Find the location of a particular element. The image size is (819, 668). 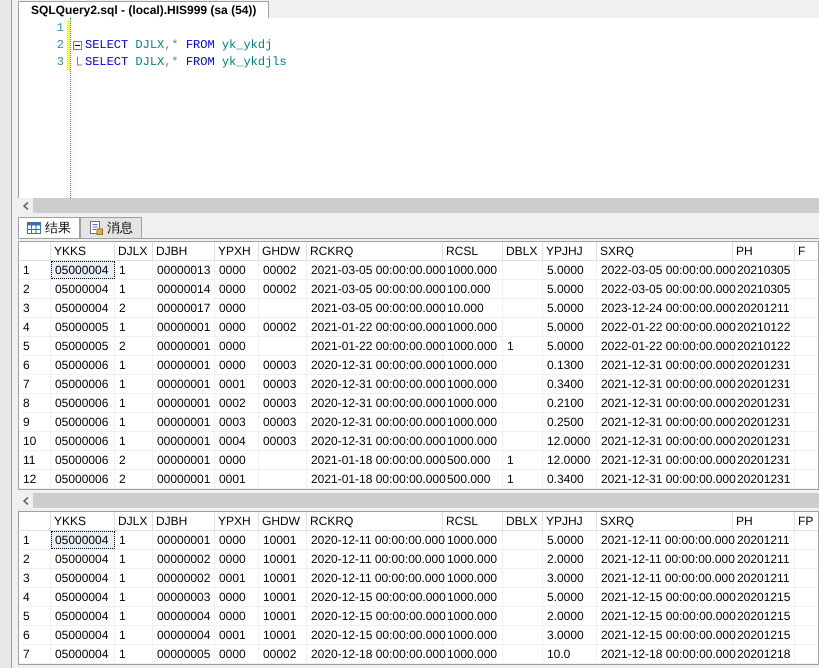

row-number: 10 is located at coordinates (30, 441).